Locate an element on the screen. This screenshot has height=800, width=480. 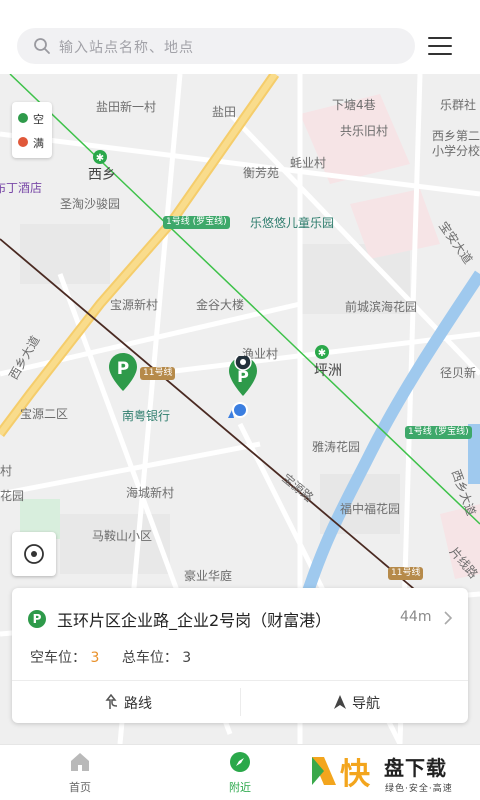
top-bar: 输入站点名称、地点 is located at coordinates (240, 37).